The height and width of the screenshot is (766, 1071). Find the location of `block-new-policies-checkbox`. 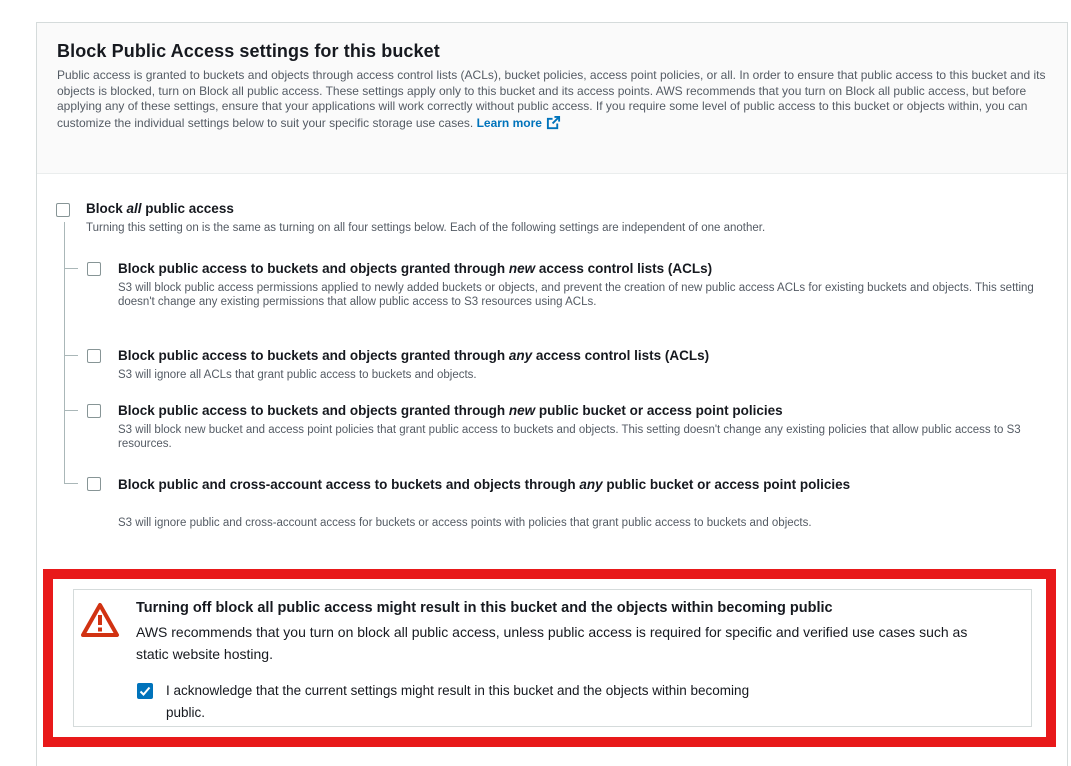

block-new-policies-checkbox is located at coordinates (94, 411).